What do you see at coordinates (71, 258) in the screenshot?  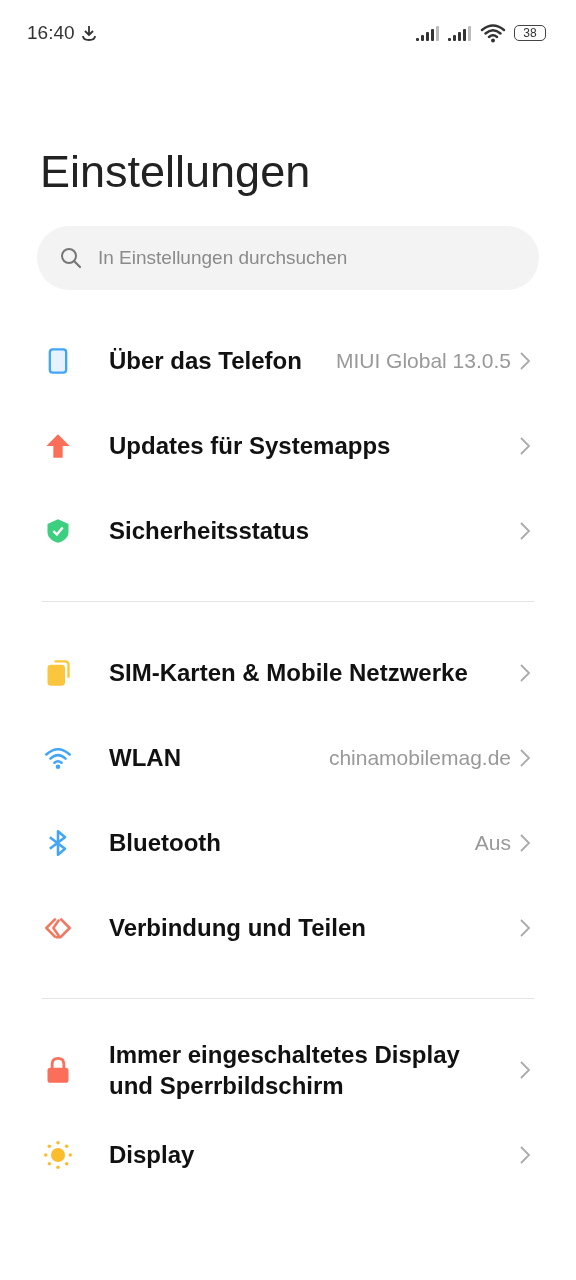 I see `search-icon` at bounding box center [71, 258].